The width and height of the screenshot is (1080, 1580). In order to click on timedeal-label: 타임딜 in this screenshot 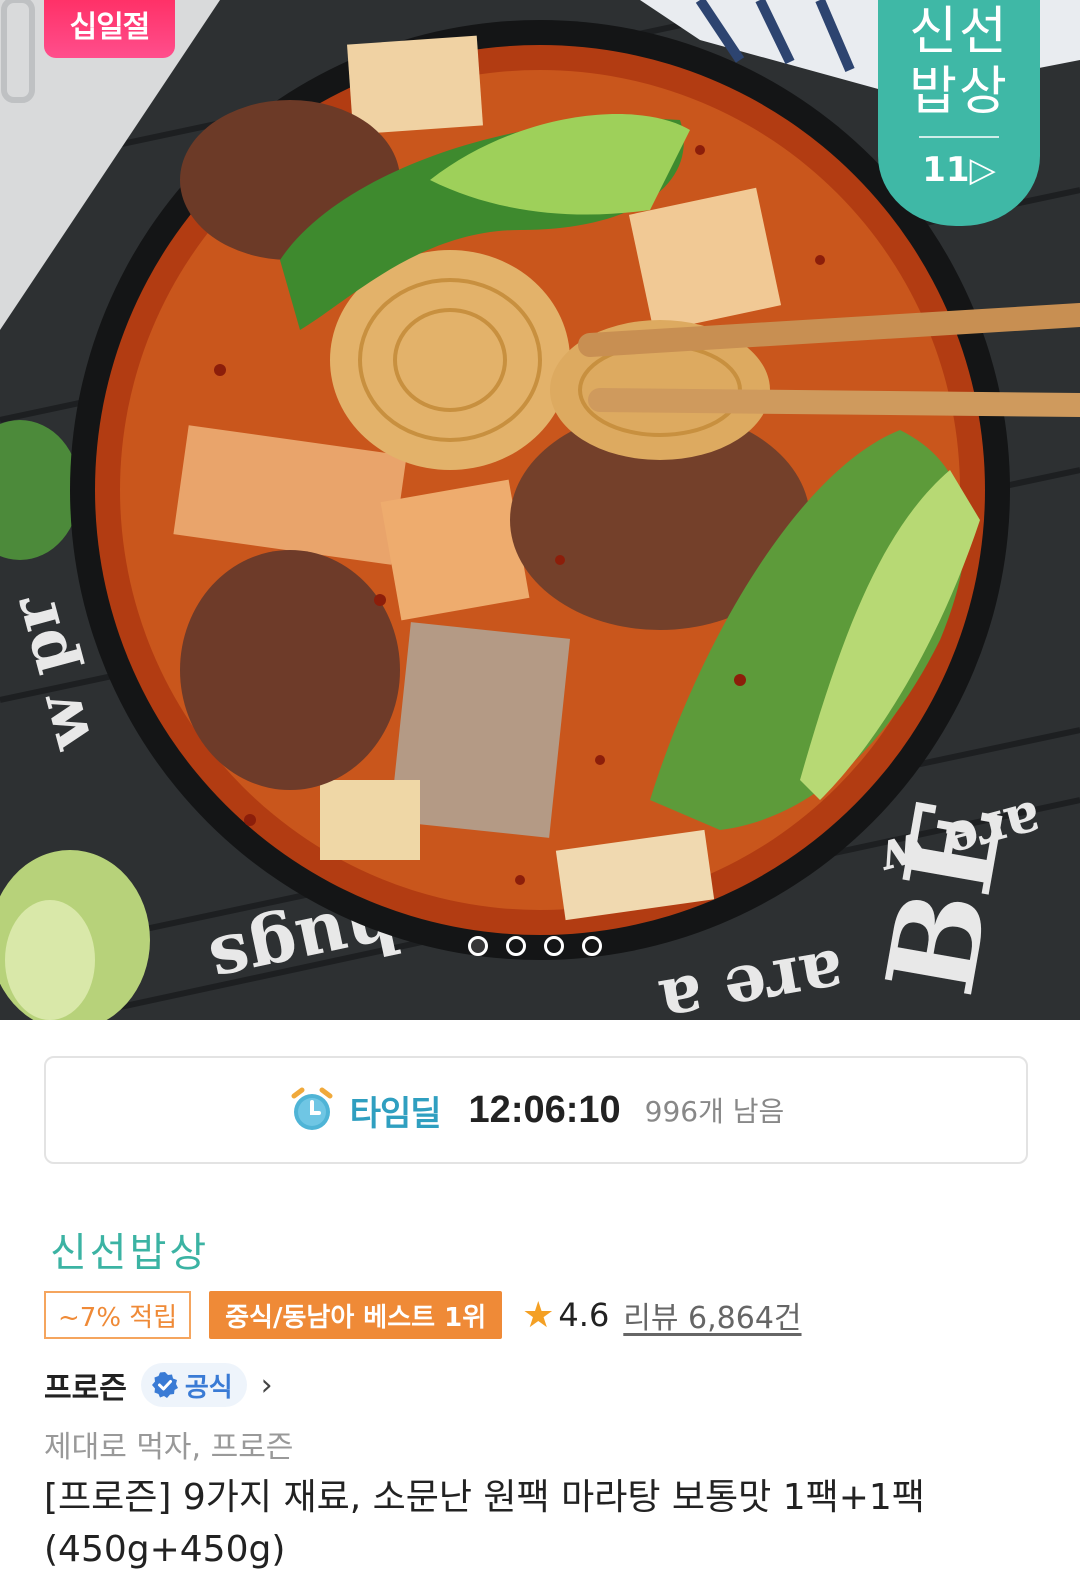, I will do `click(395, 1113)`.